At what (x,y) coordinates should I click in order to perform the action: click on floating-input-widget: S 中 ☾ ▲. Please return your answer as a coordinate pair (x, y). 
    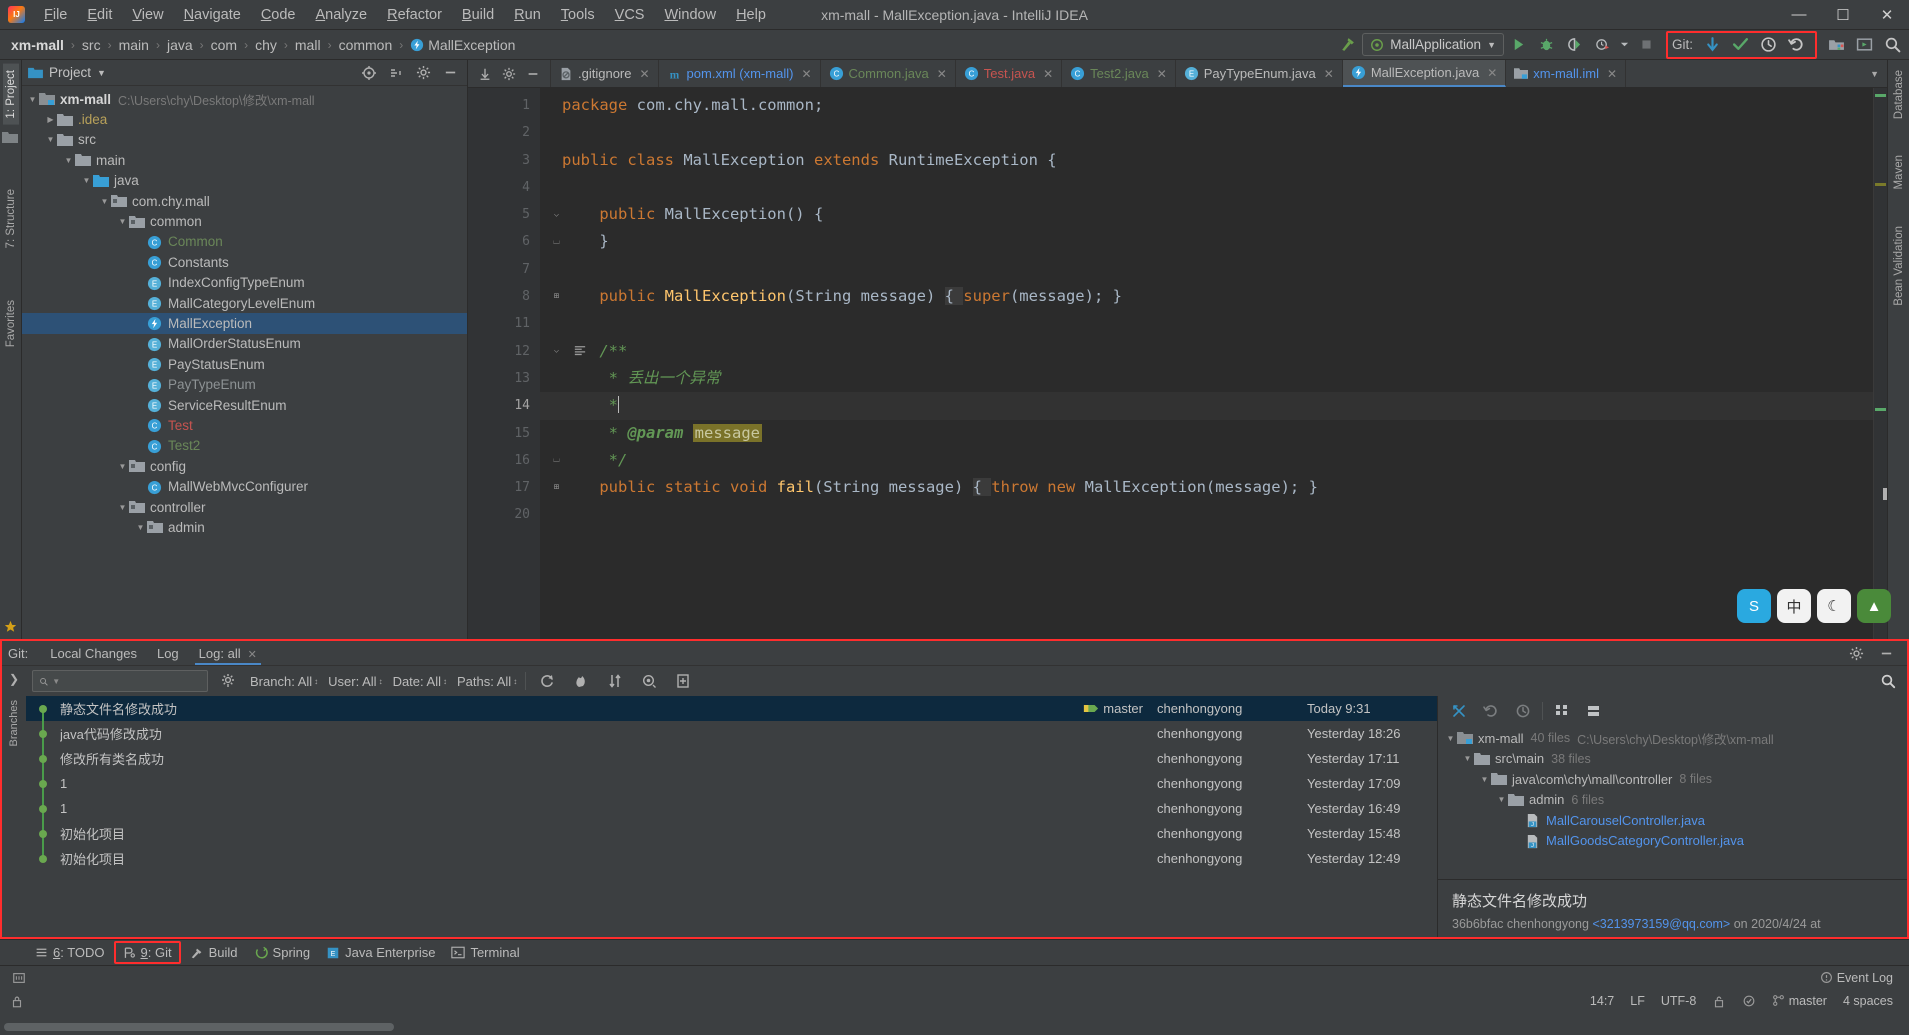
    Looking at the image, I should click on (1814, 606).